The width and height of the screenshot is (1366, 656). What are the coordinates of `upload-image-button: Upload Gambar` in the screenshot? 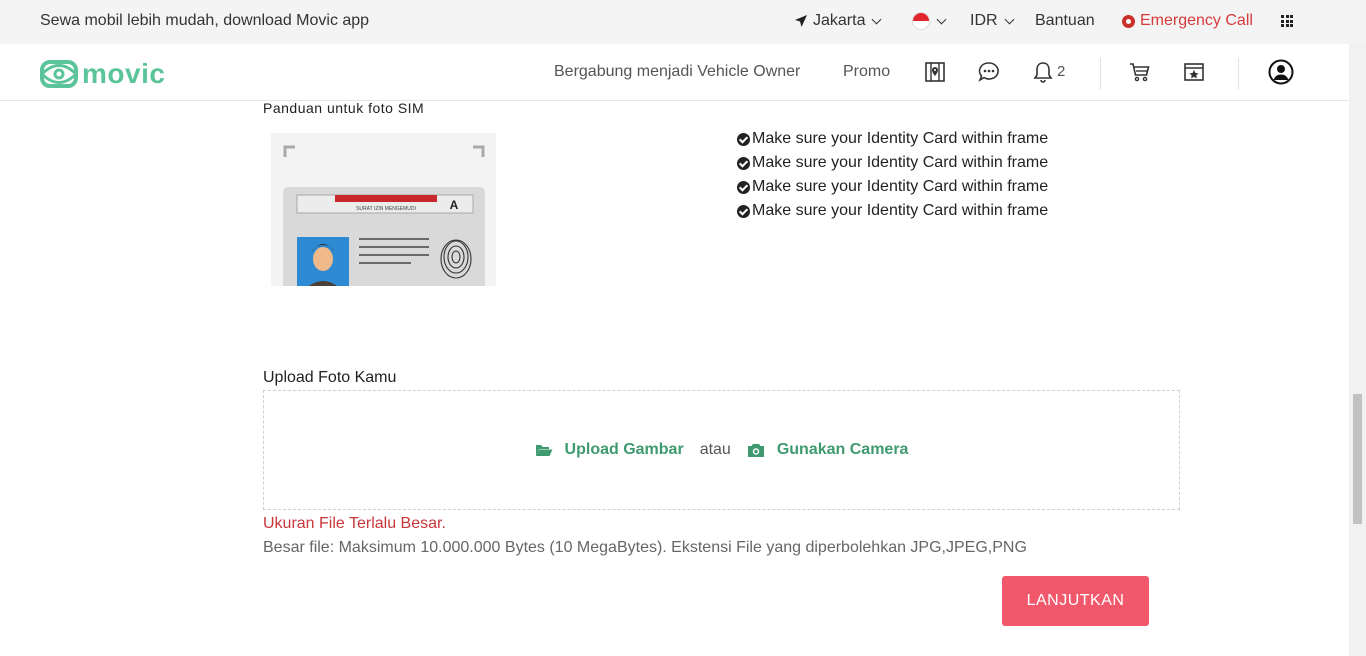 It's located at (609, 450).